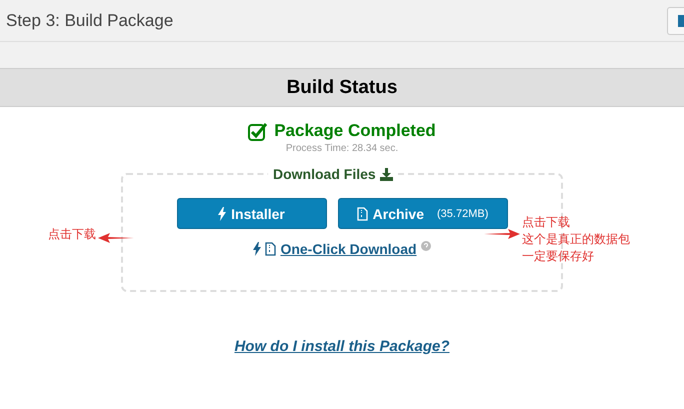  Describe the element at coordinates (681, 20) in the screenshot. I see `panel-icon` at that location.